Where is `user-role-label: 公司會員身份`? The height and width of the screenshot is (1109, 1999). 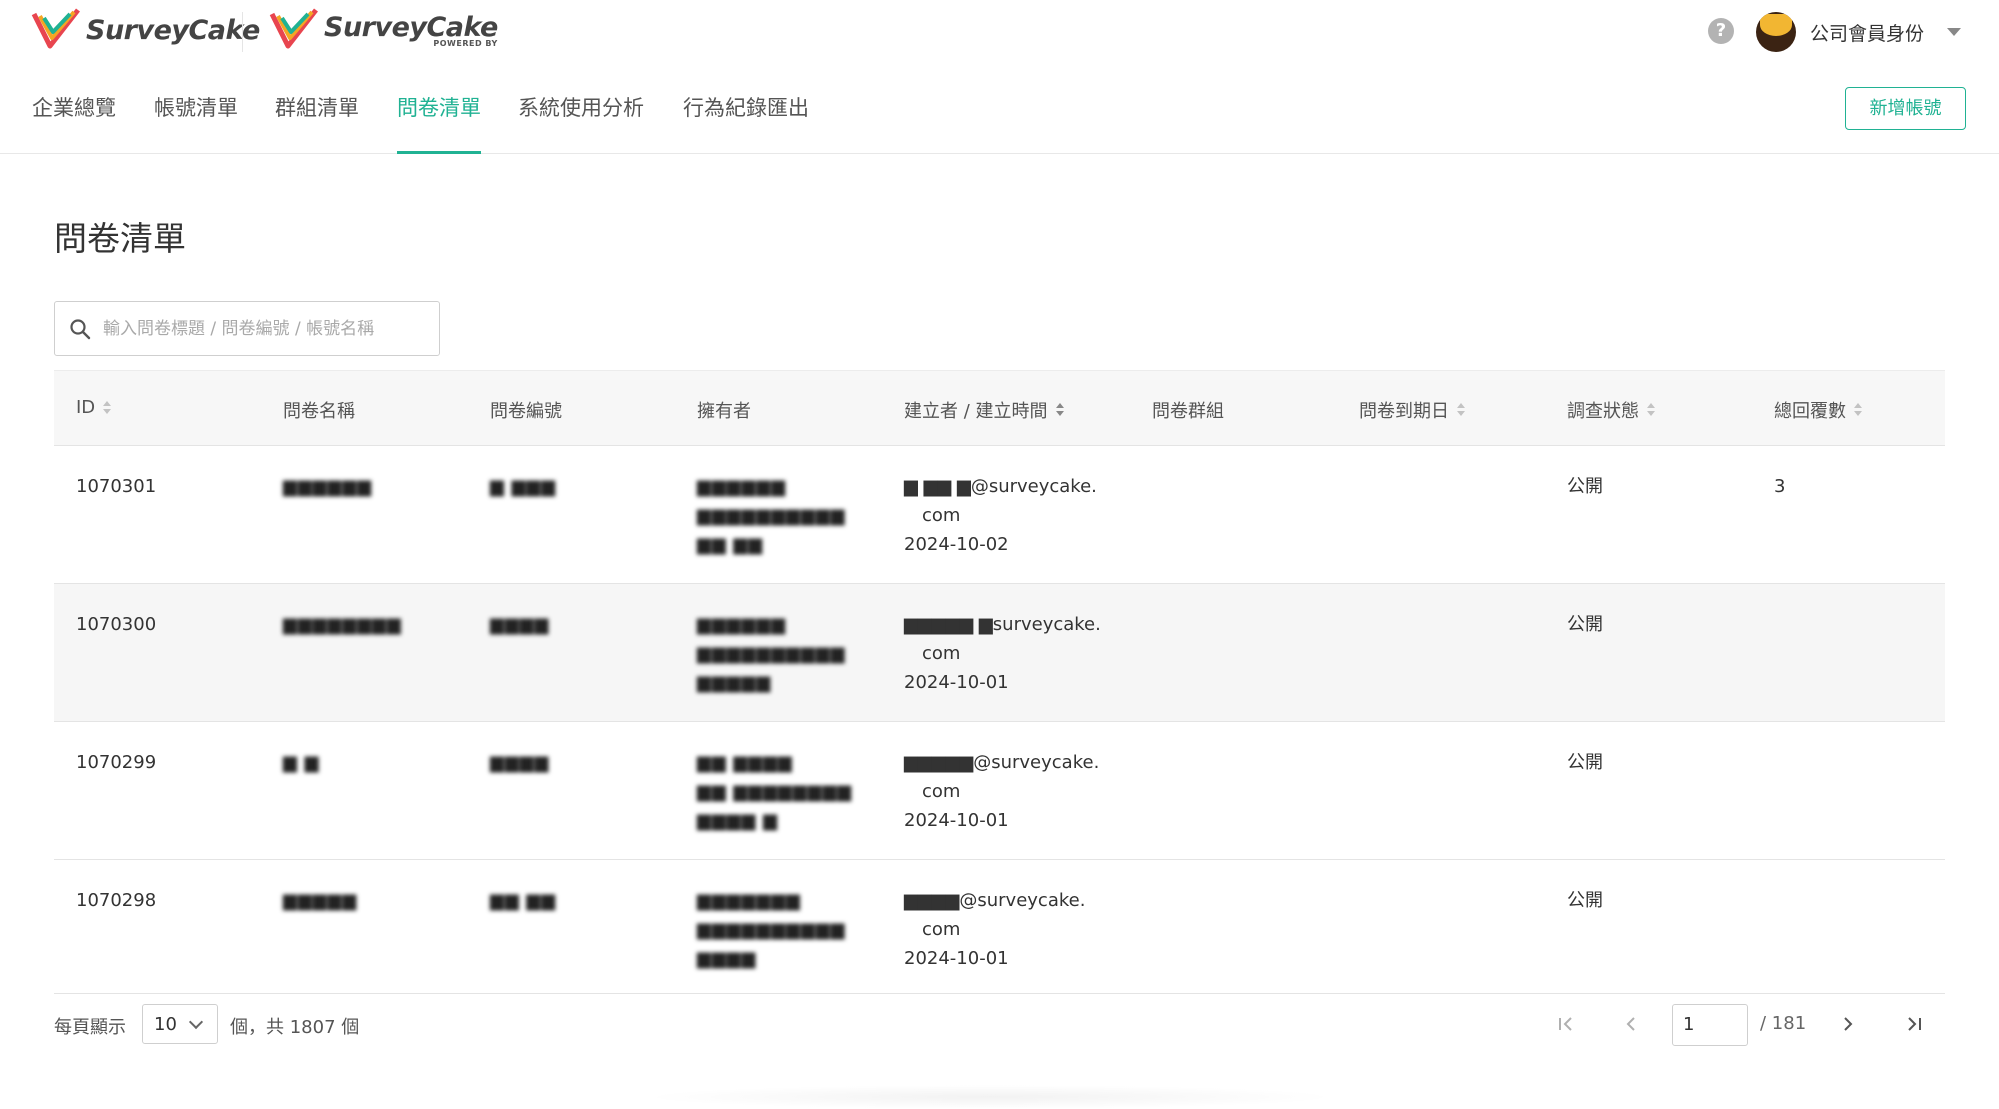
user-role-label: 公司會員身份 is located at coordinates (1867, 32).